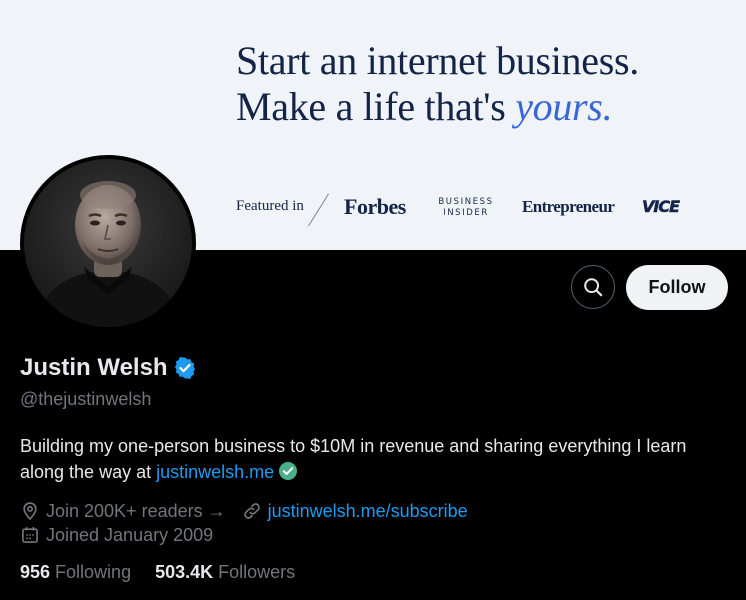 The width and height of the screenshot is (746, 600). What do you see at coordinates (270, 206) in the screenshot?
I see `featured-in-label: Featured in` at bounding box center [270, 206].